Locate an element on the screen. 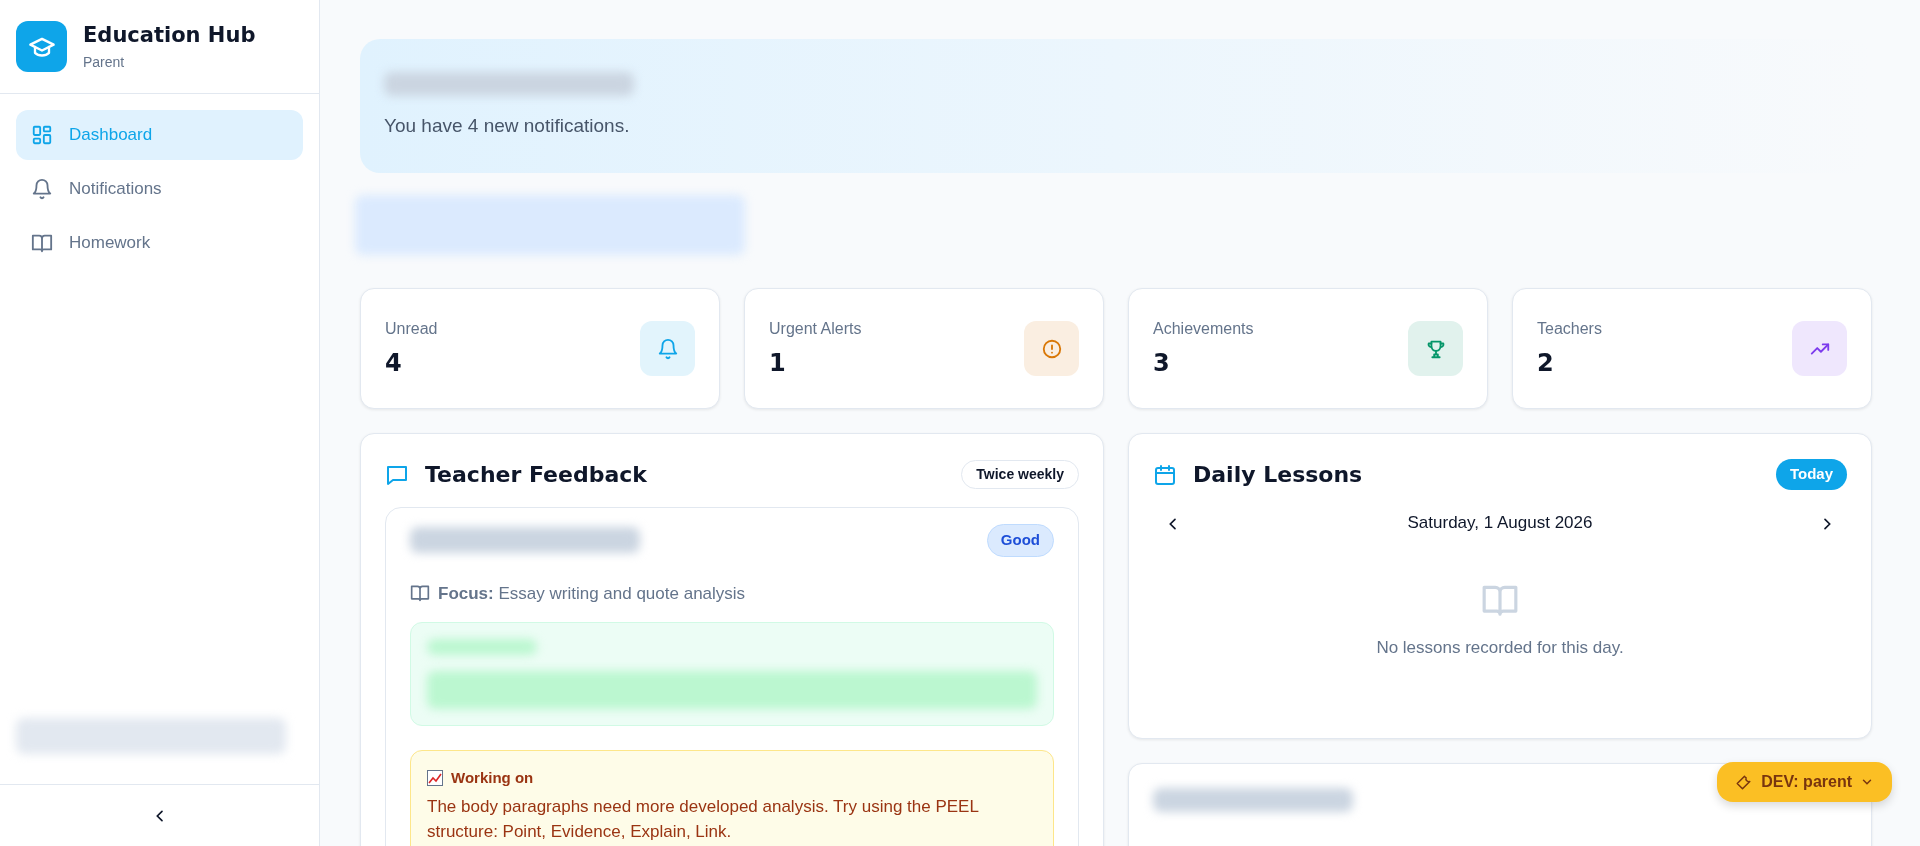 This screenshot has height=846, width=1920. stat-label: Teachers is located at coordinates (1569, 328).